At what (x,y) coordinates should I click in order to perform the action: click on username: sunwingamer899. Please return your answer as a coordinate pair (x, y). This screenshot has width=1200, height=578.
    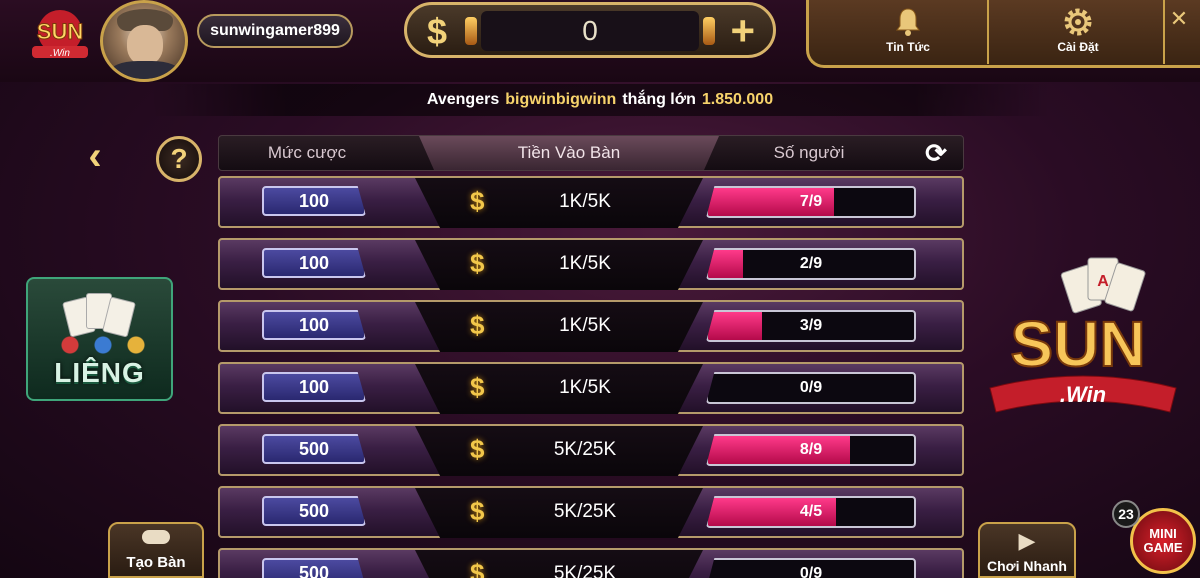
    Looking at the image, I should click on (275, 31).